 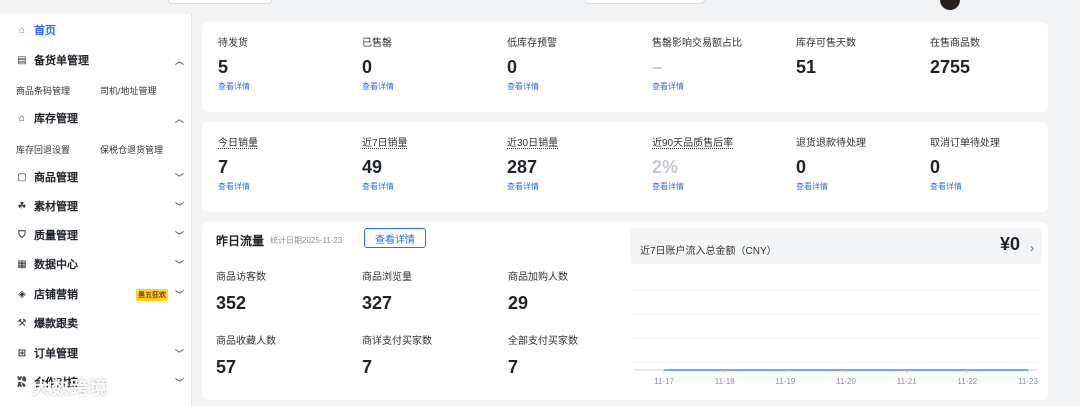 What do you see at coordinates (56, 354) in the screenshot?
I see `sidebar-item-label: 订单管理` at bounding box center [56, 354].